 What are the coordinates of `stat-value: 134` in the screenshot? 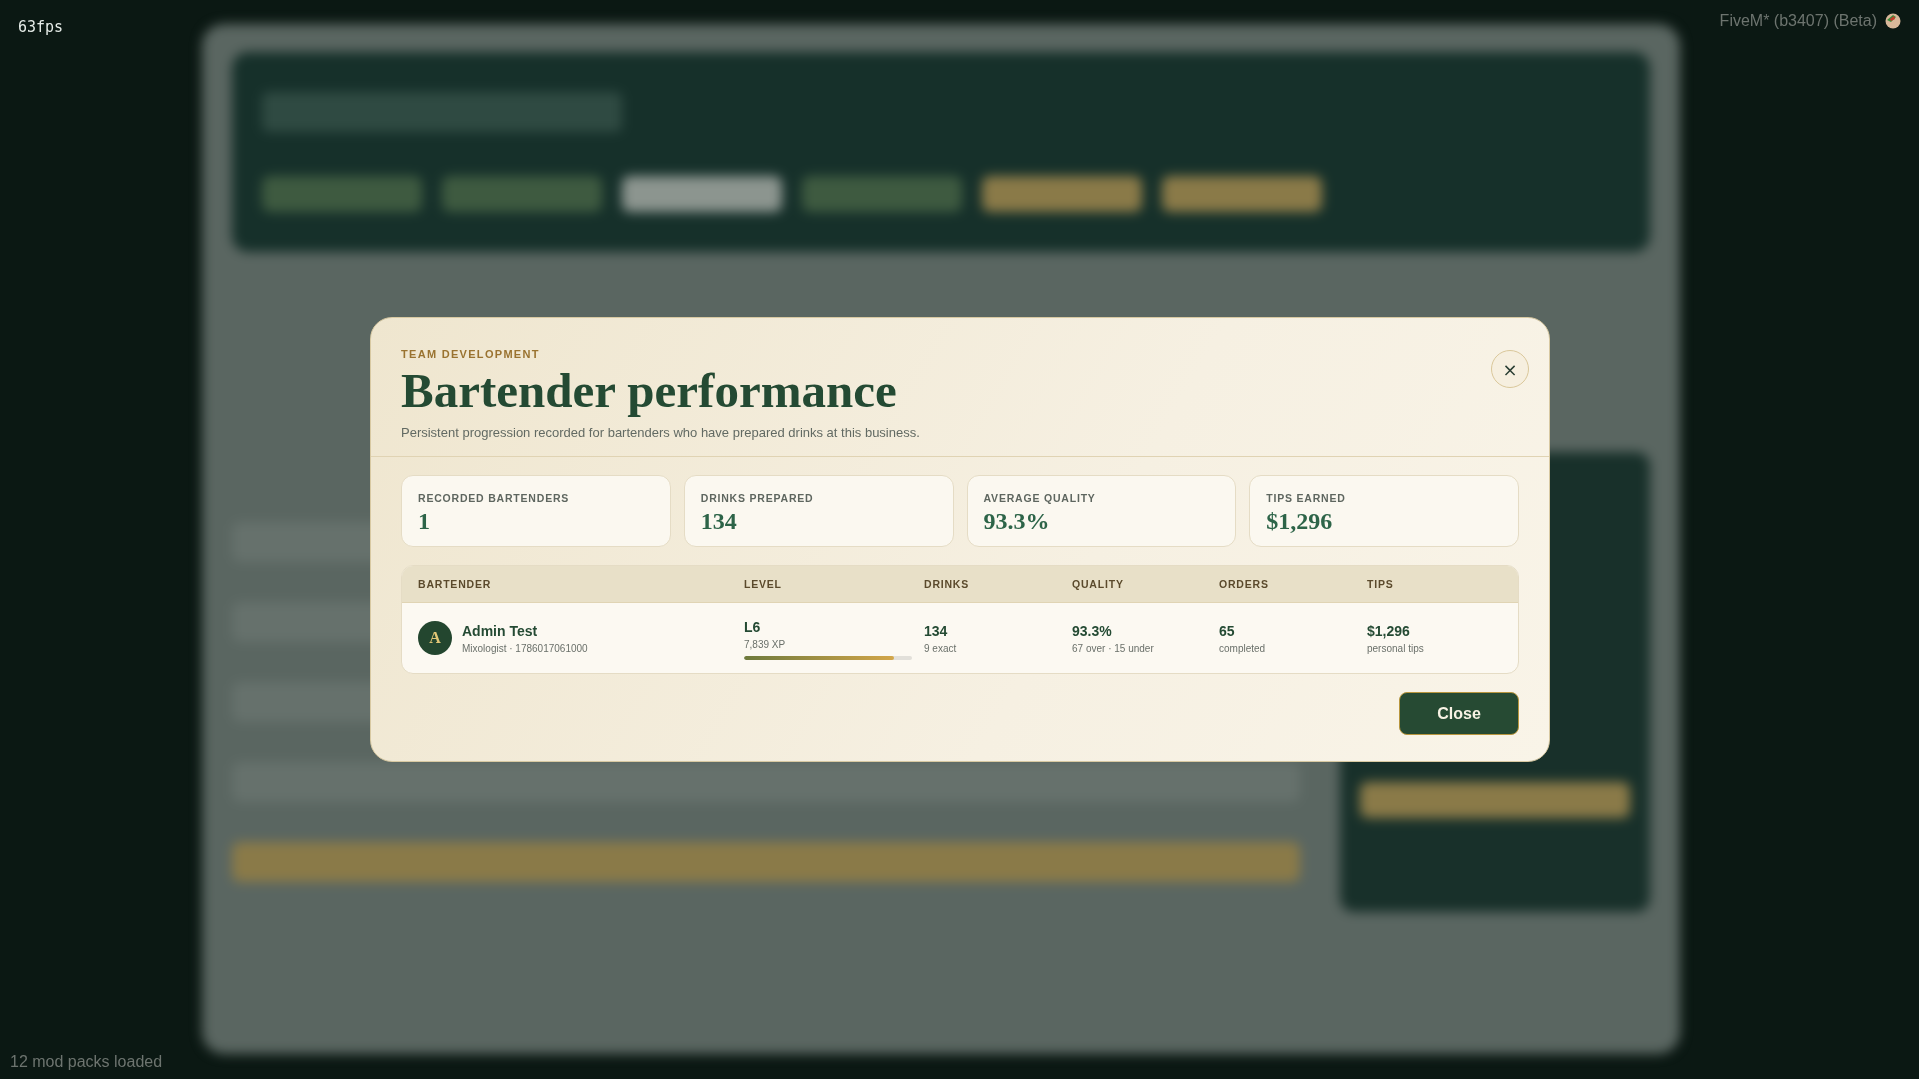 It's located at (719, 521).